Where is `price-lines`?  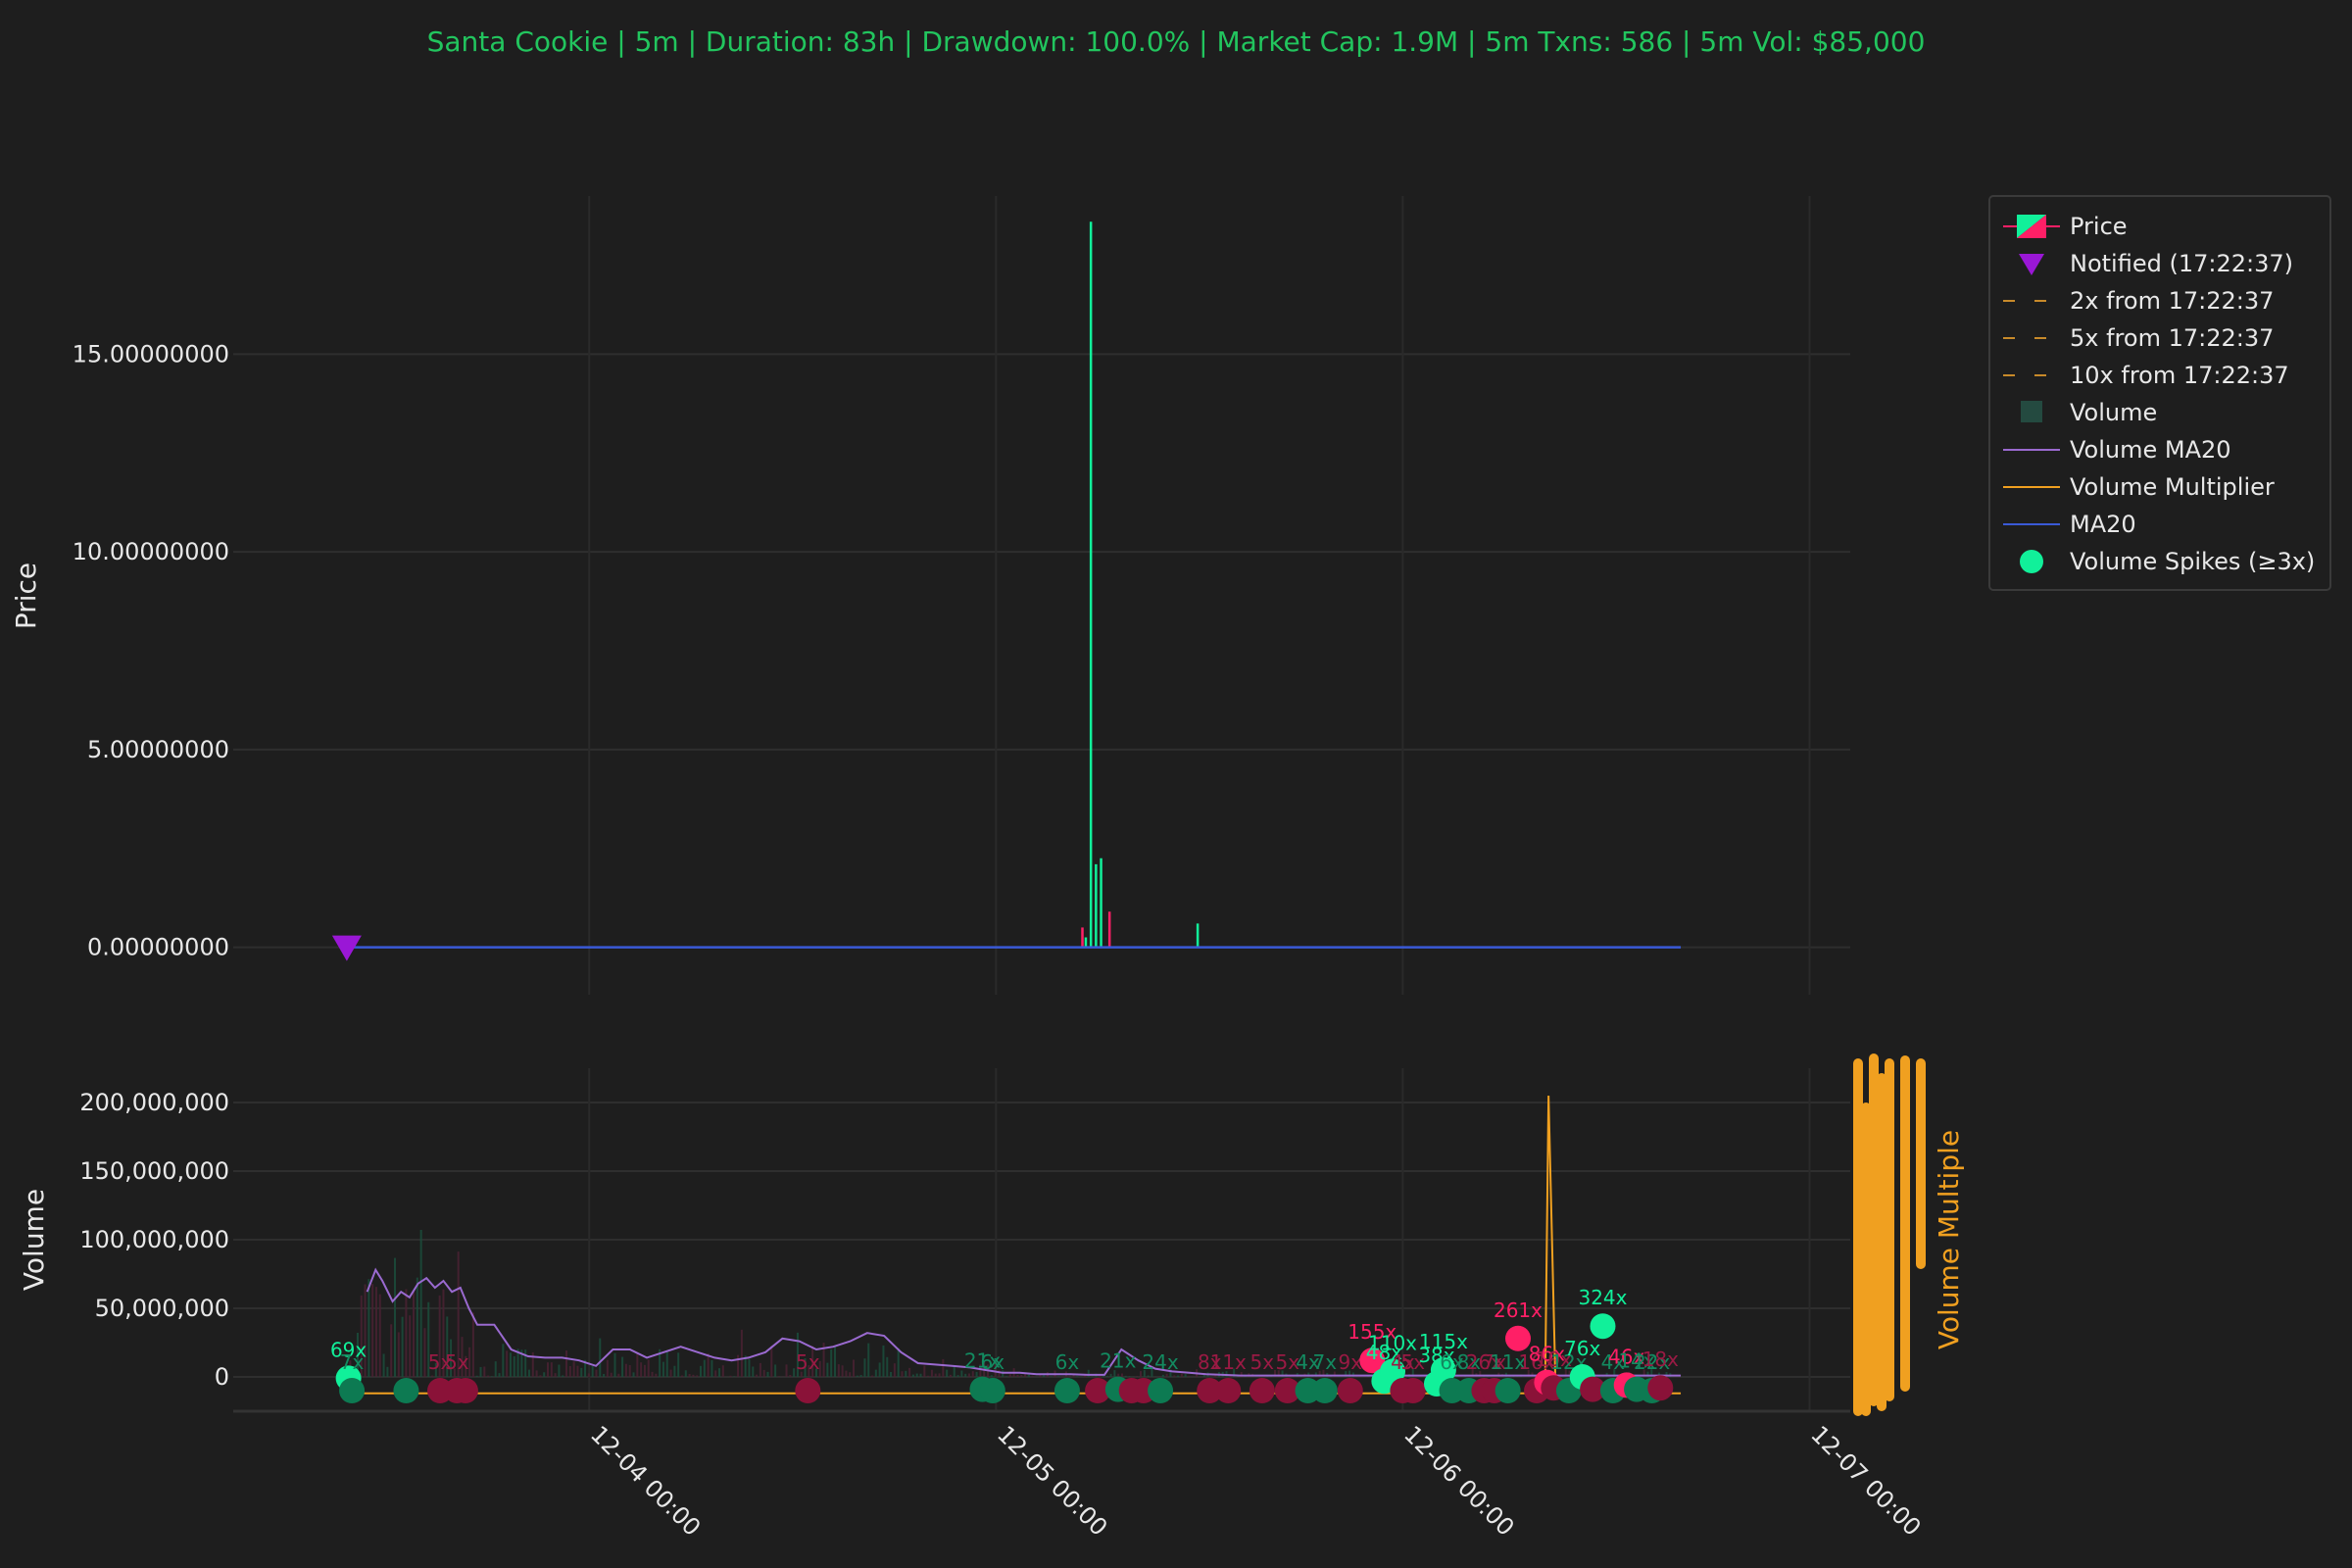
price-lines is located at coordinates (1006, 948).